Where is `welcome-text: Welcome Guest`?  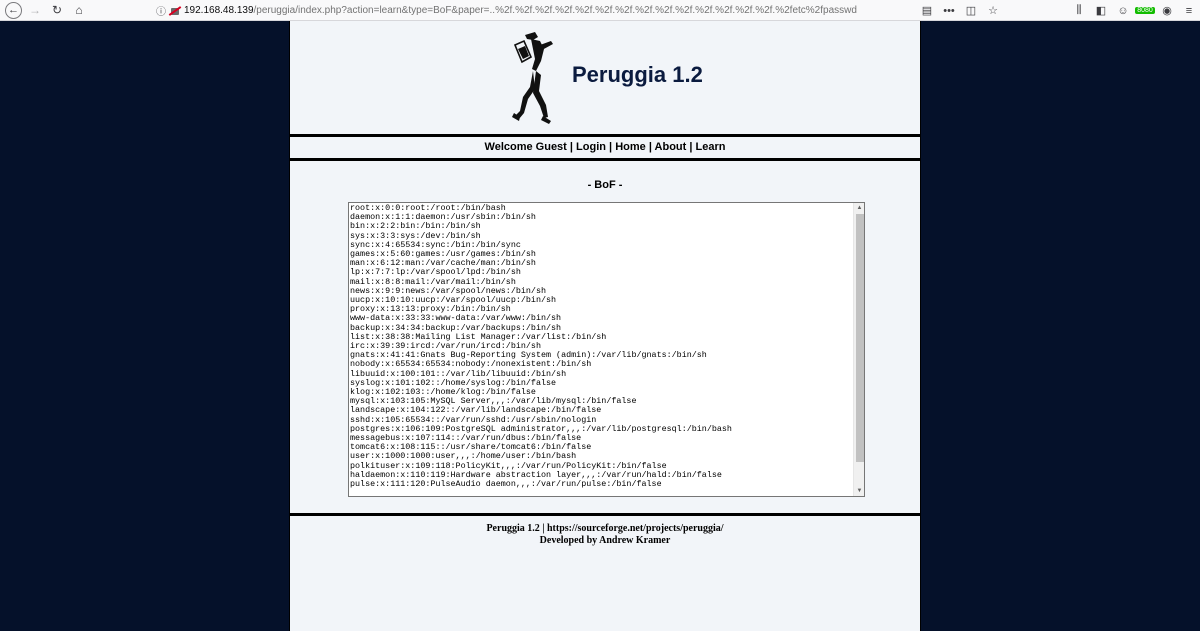 welcome-text: Welcome Guest is located at coordinates (525, 147).